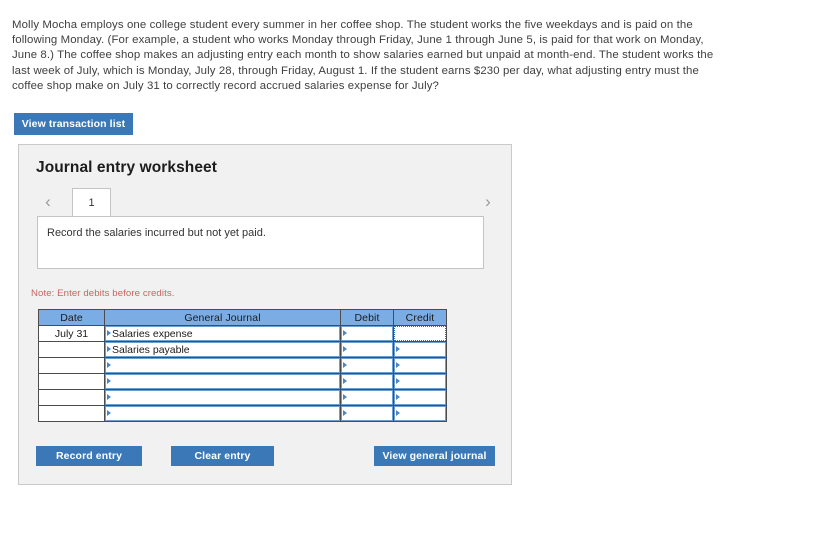  I want to click on cell-account-widget: Salaries expense, so click(222, 333).